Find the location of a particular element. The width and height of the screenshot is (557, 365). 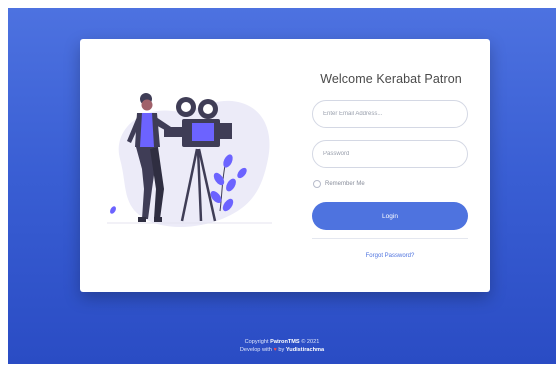

develop-by: by is located at coordinates (281, 350).